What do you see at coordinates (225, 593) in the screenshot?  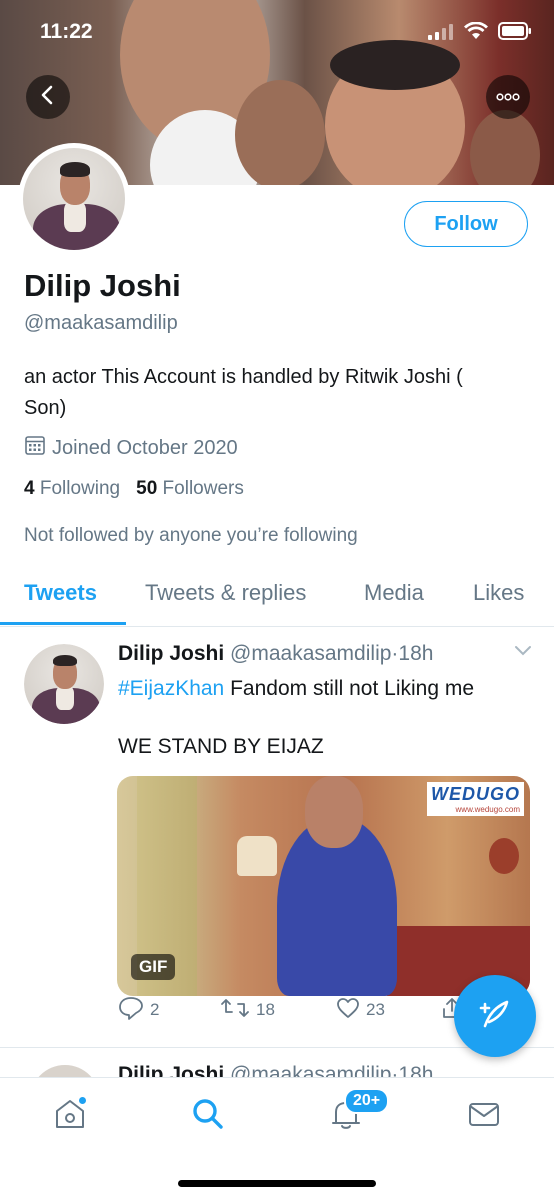 I see `tab-tweets-replies: Tweets & replies` at bounding box center [225, 593].